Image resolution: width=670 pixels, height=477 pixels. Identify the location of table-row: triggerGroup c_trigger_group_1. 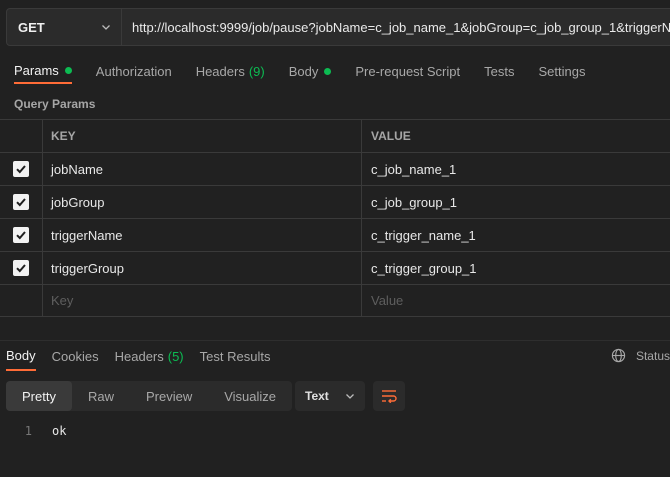
(335, 267).